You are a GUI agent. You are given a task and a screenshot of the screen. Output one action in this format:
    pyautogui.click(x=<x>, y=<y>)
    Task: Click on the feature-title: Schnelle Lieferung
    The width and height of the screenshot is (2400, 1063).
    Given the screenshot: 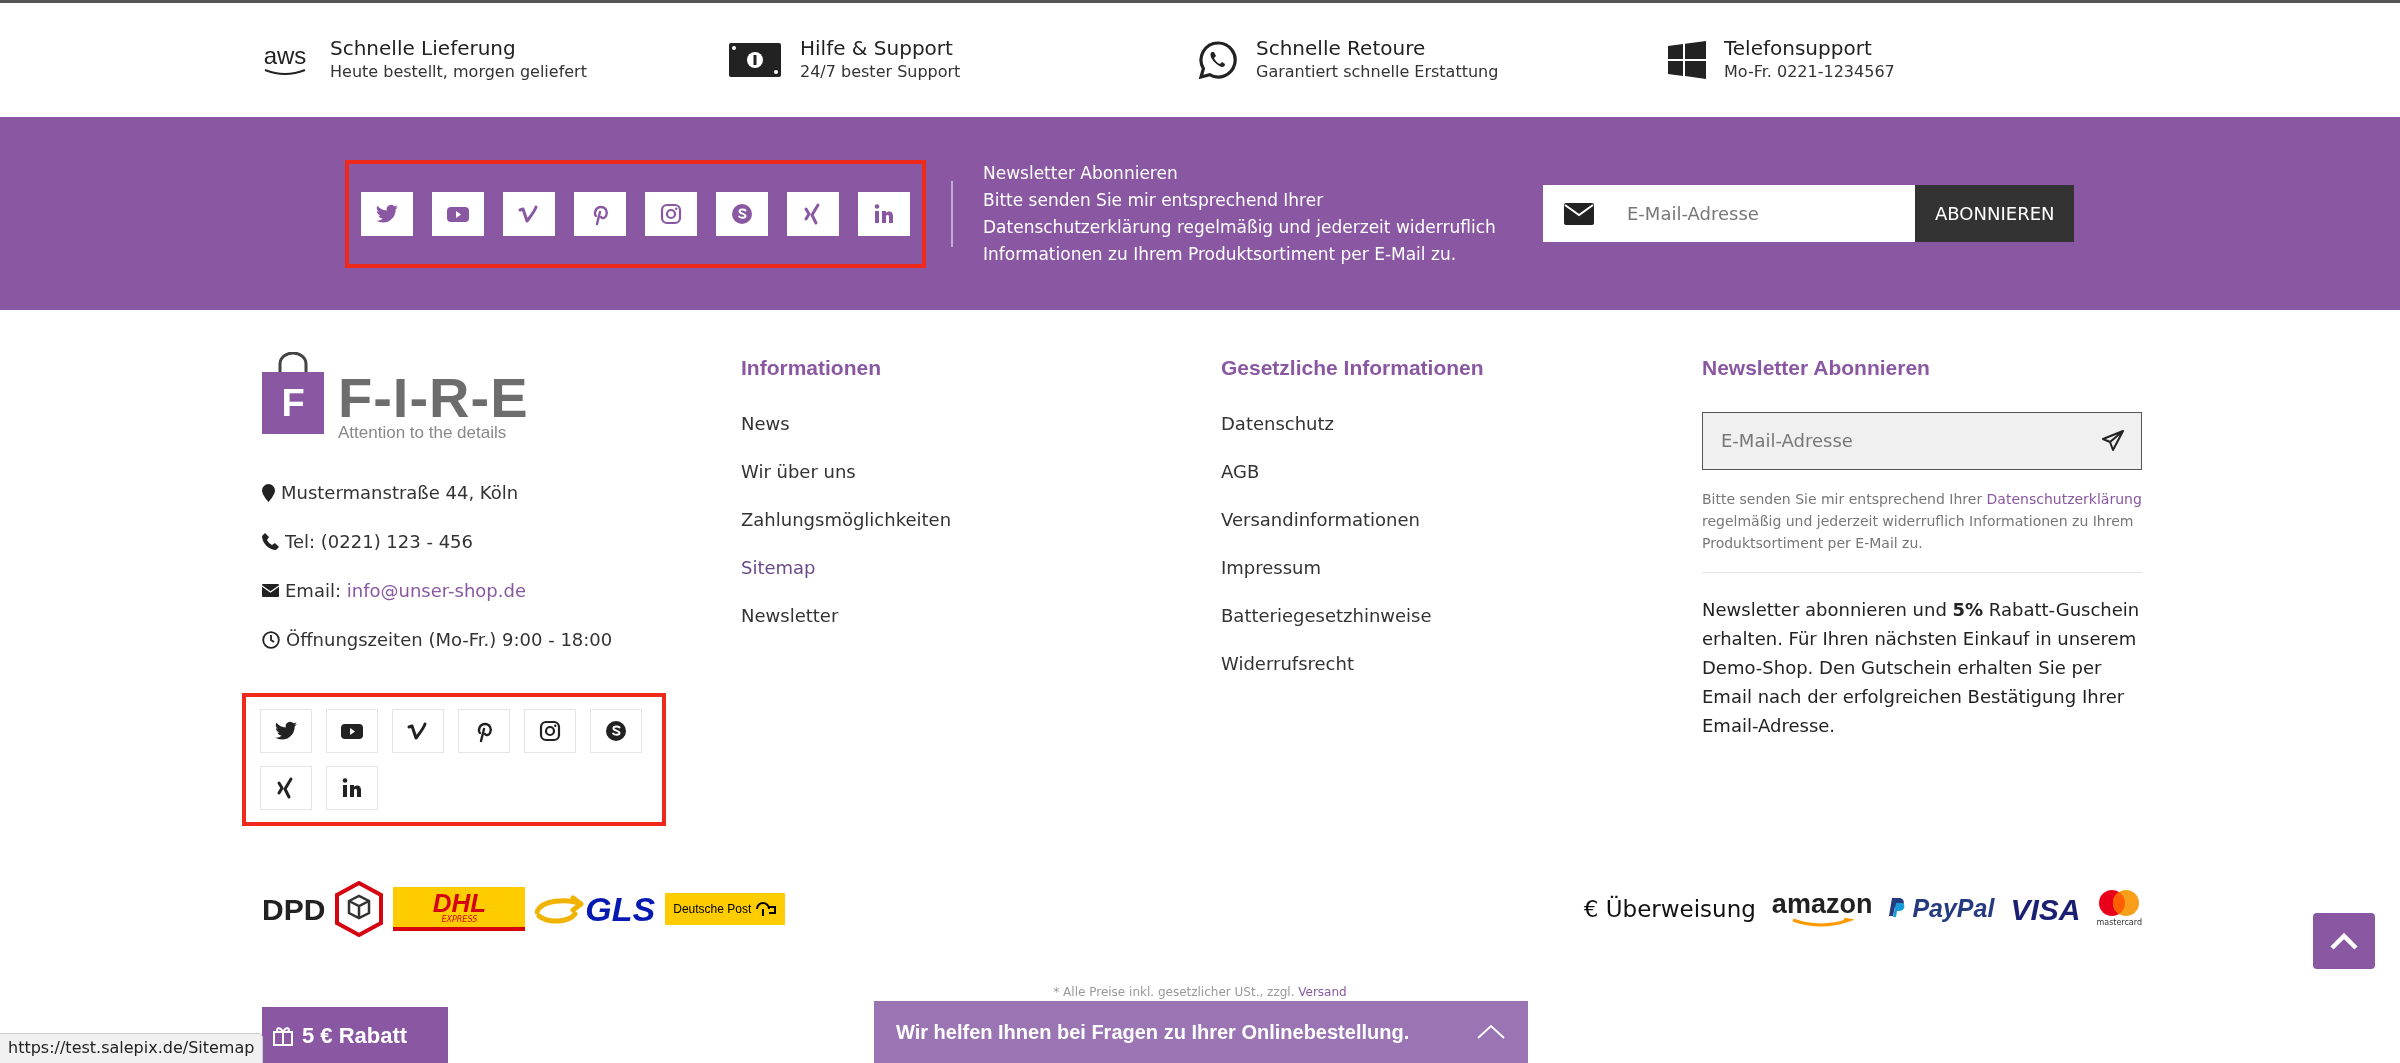 What is the action you would take?
    pyautogui.click(x=423, y=48)
    